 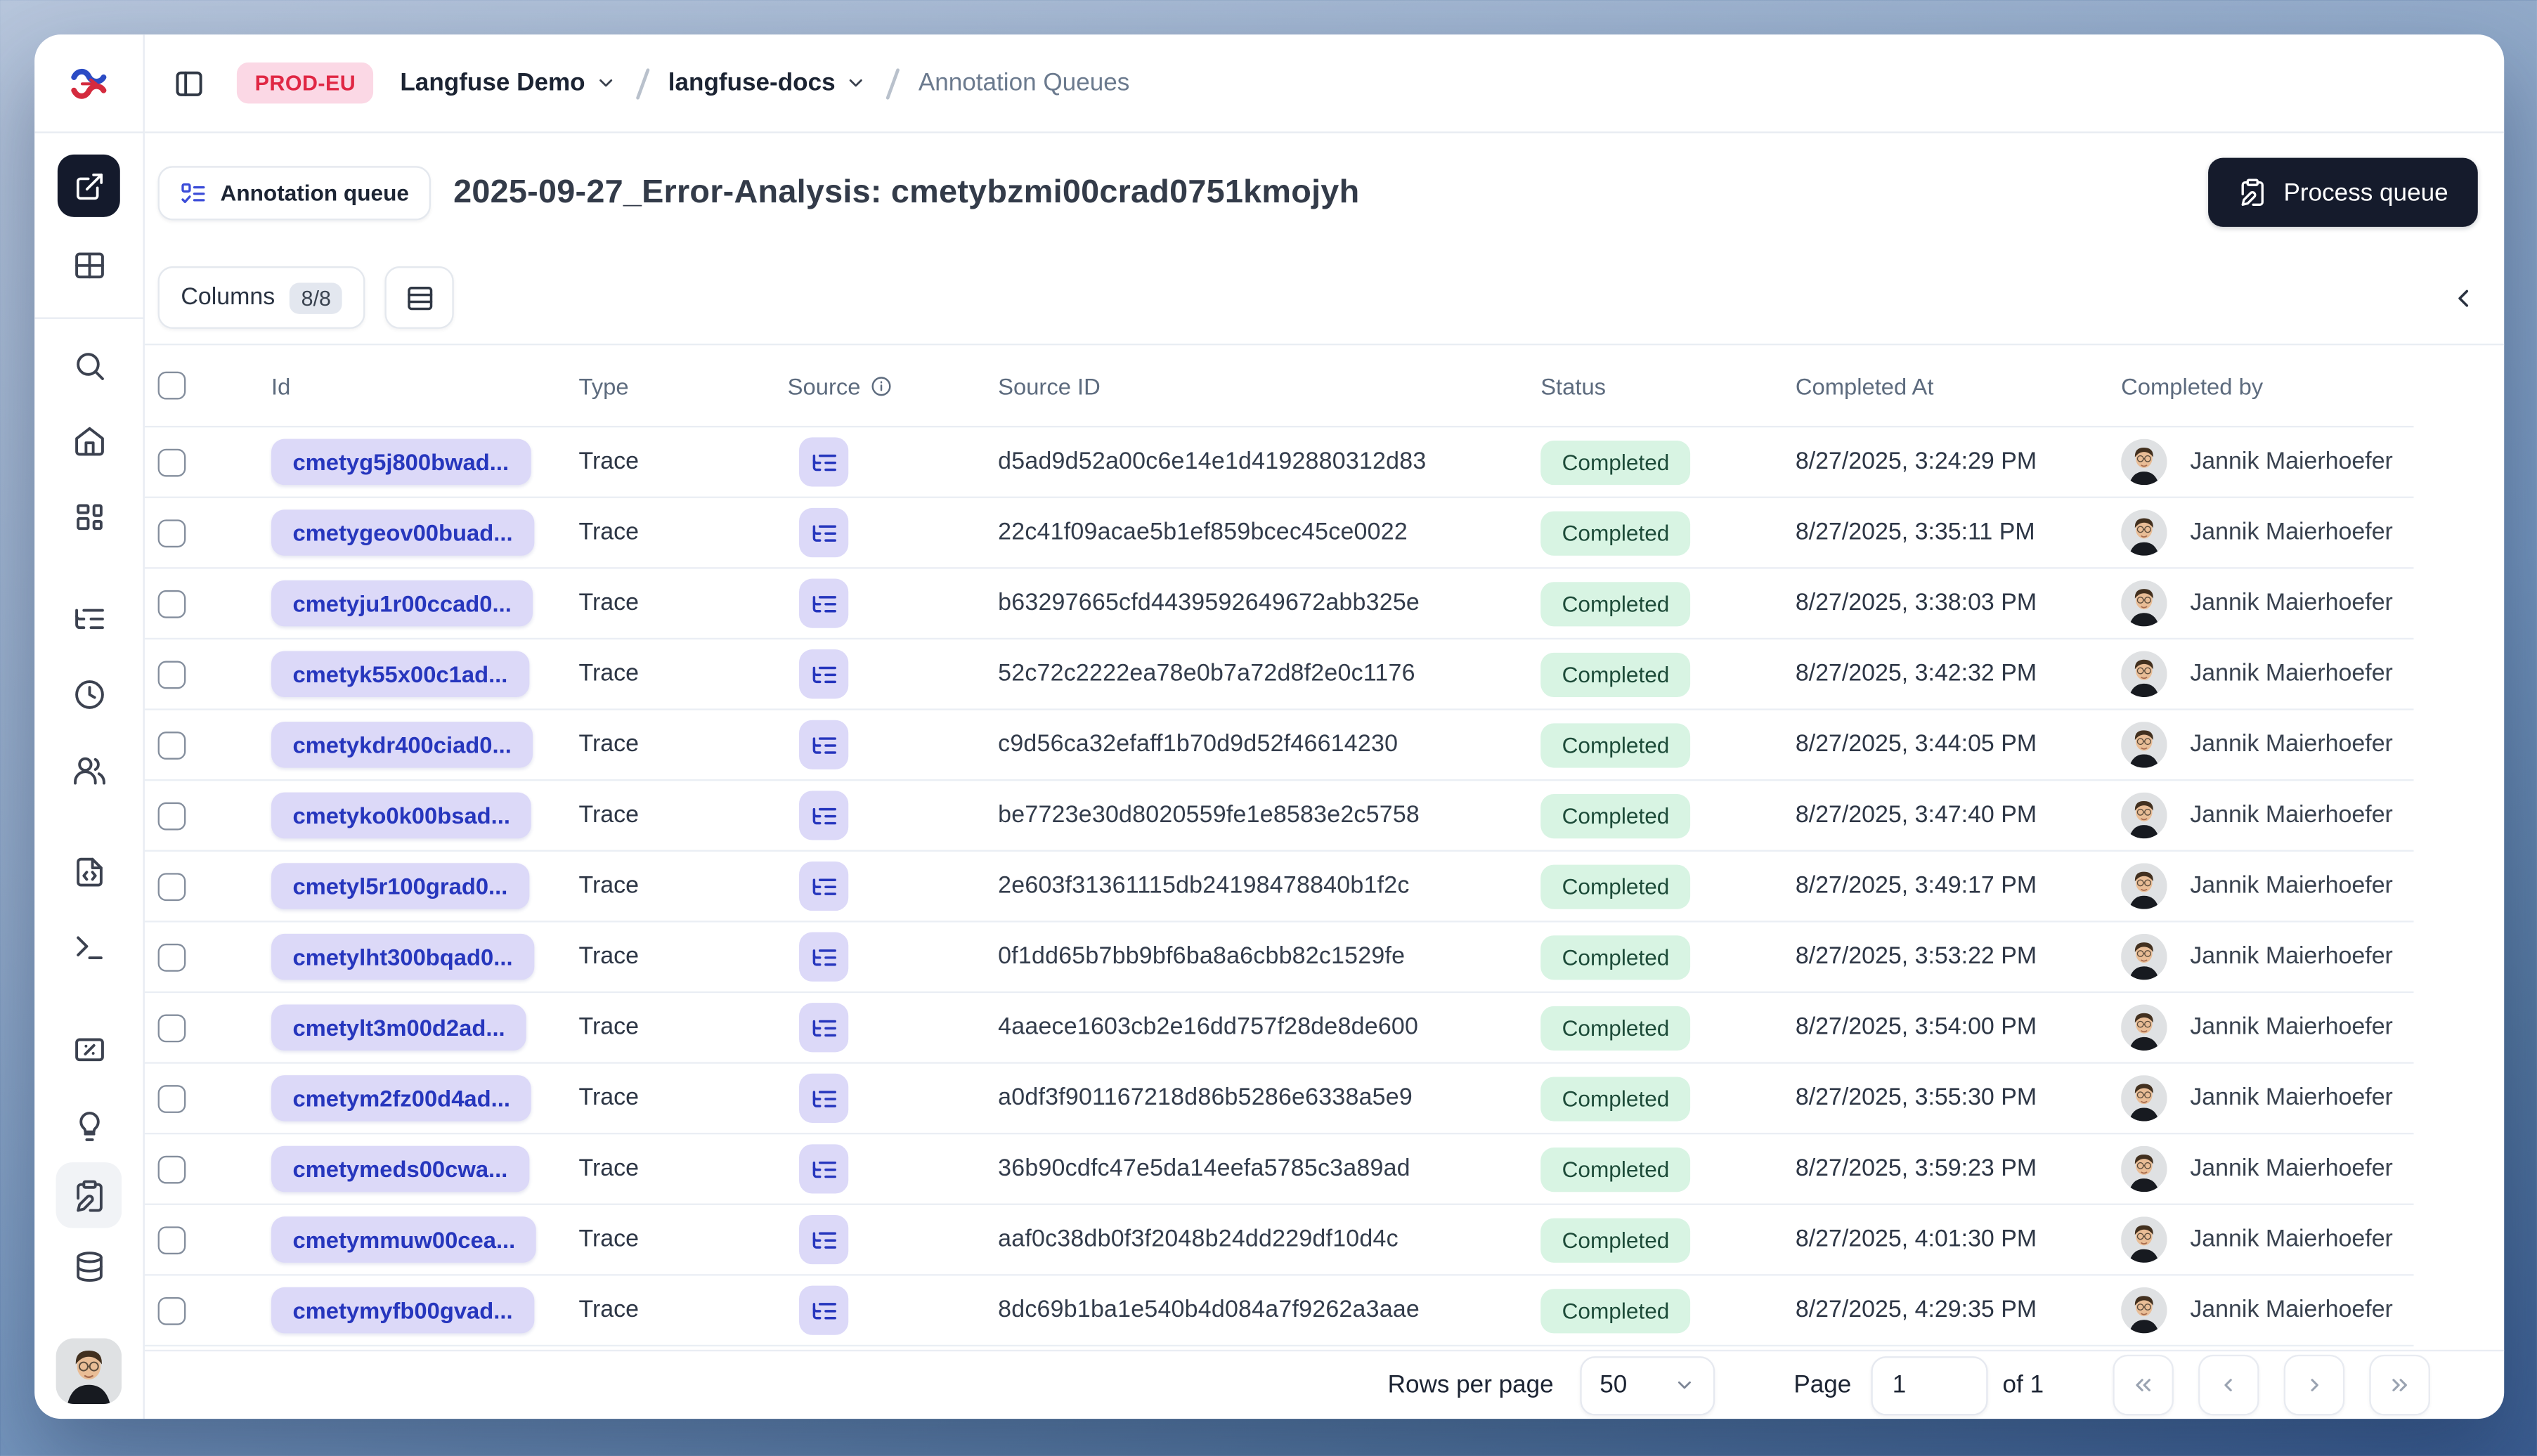 I want to click on row-height-button, so click(x=420, y=298).